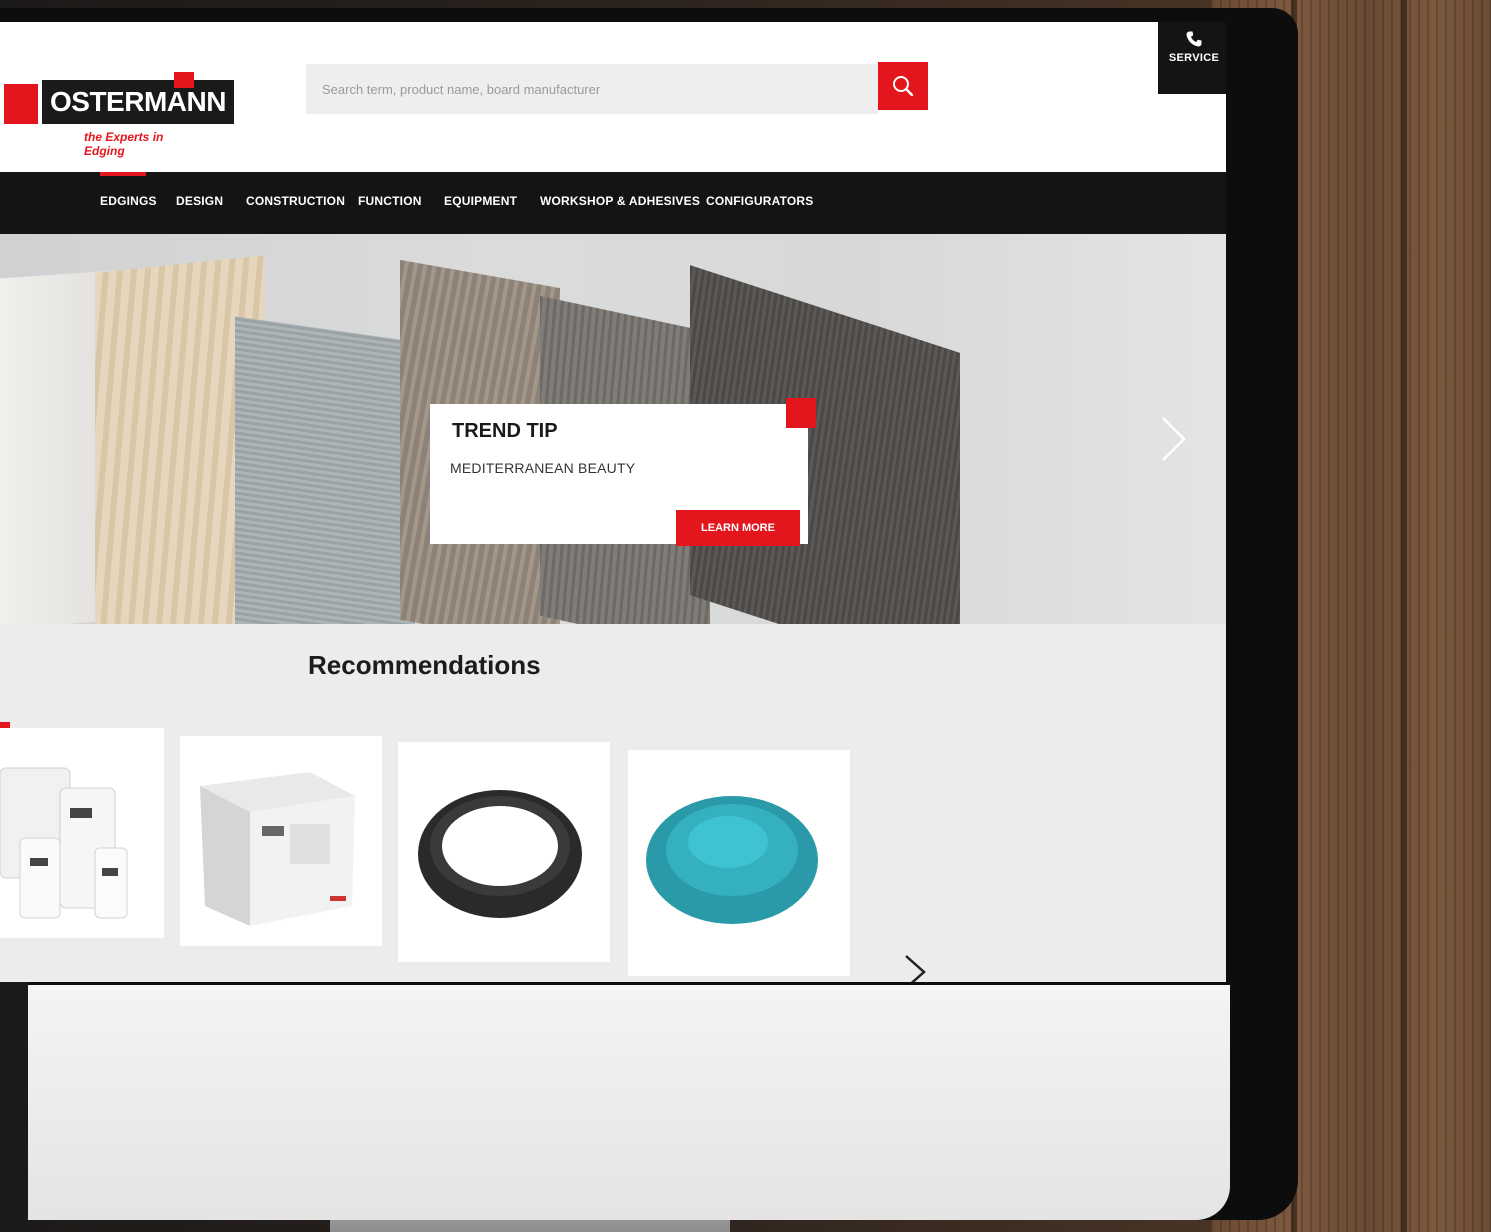  I want to click on site-header: OSTERMANN the Experts in Edging SERVICE, so click(613, 97).